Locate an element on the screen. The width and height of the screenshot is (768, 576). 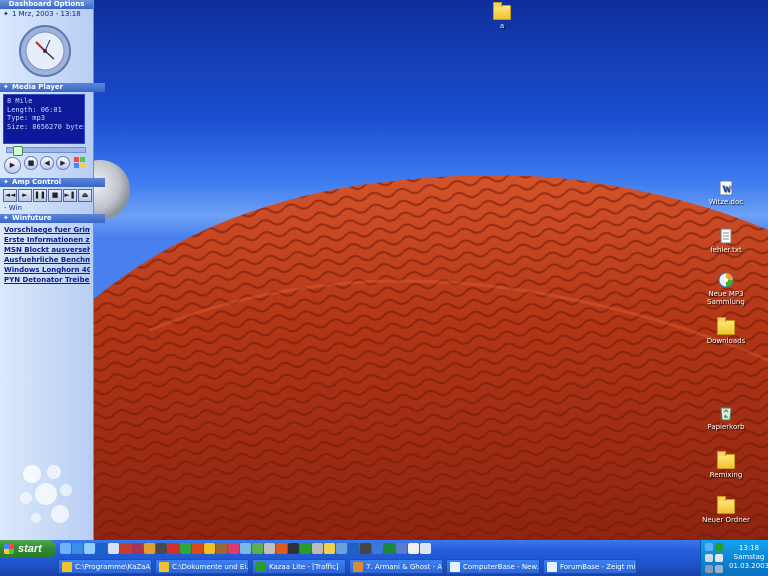
windows-logo-icon is located at coordinates (9, 549).